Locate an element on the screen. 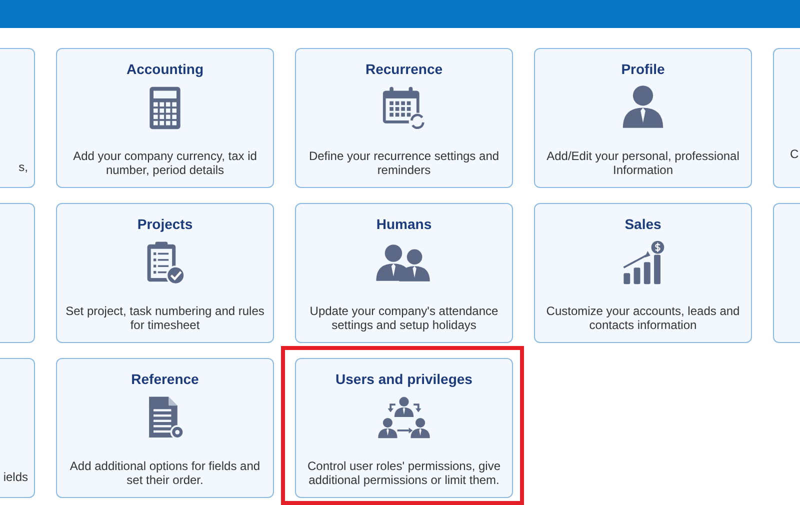 This screenshot has width=800, height=505. settings-card: Recurrence Define your recurrence settings and reminders is located at coordinates (404, 118).